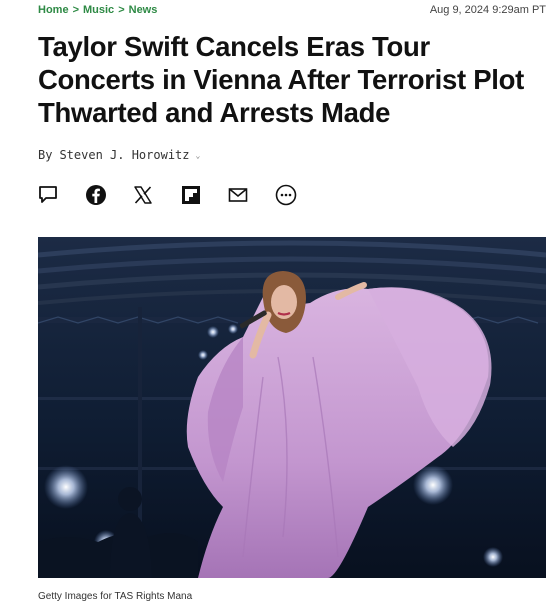 Image resolution: width=558 pixels, height=612 pixels. What do you see at coordinates (45, 155) in the screenshot?
I see `byline-prefix: By` at bounding box center [45, 155].